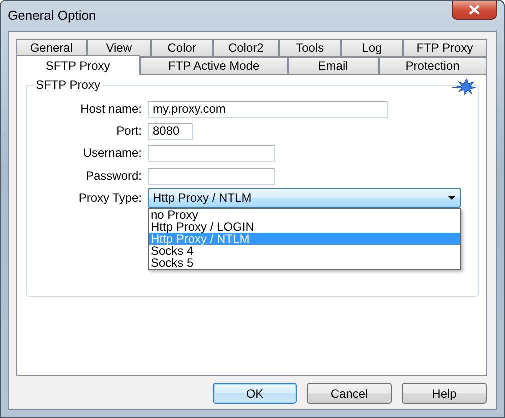 Image resolution: width=505 pixels, height=418 pixels. I want to click on dropdown-option: no Proxy, so click(304, 215).